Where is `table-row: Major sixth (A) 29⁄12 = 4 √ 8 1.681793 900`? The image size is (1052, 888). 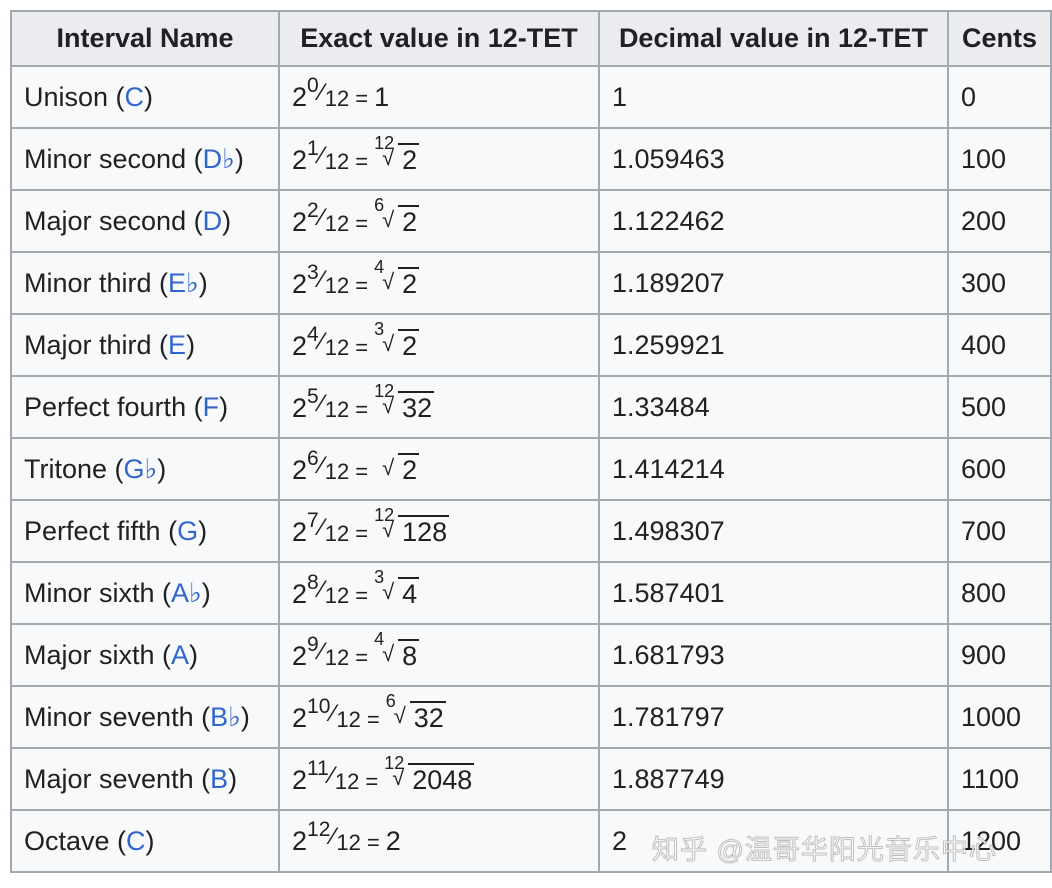 table-row: Major sixth (A) 29⁄12 = 4 √ 8 1.681793 900 is located at coordinates (531, 655).